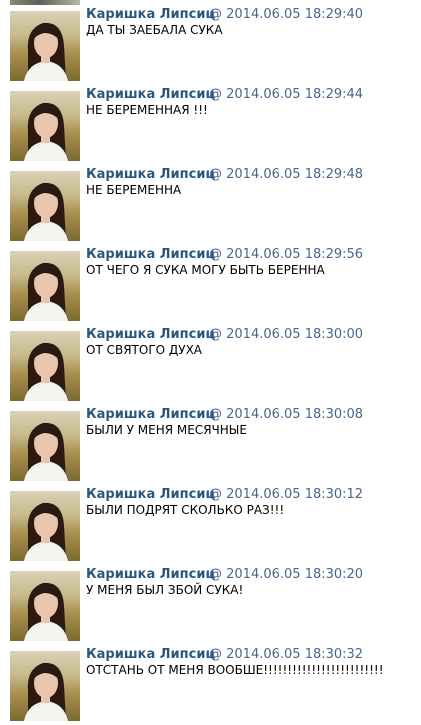 Image resolution: width=421 pixels, height=725 pixels. Describe the element at coordinates (286, 494) in the screenshot. I see `message-timestamp: @ 2014.06.05 18:30:12` at that location.